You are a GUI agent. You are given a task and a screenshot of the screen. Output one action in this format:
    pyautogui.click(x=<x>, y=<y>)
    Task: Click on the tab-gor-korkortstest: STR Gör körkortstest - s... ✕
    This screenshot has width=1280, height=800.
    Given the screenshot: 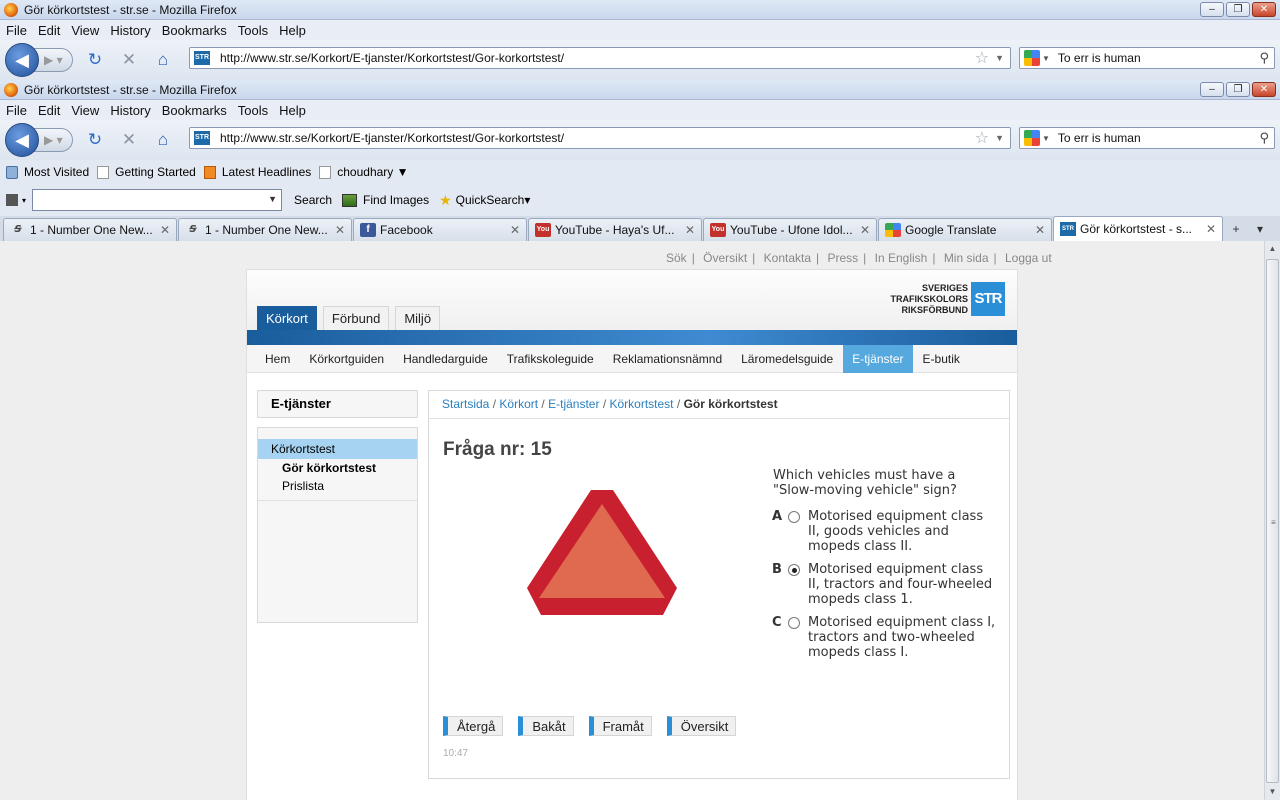 What is the action you would take?
    pyautogui.click(x=1138, y=228)
    